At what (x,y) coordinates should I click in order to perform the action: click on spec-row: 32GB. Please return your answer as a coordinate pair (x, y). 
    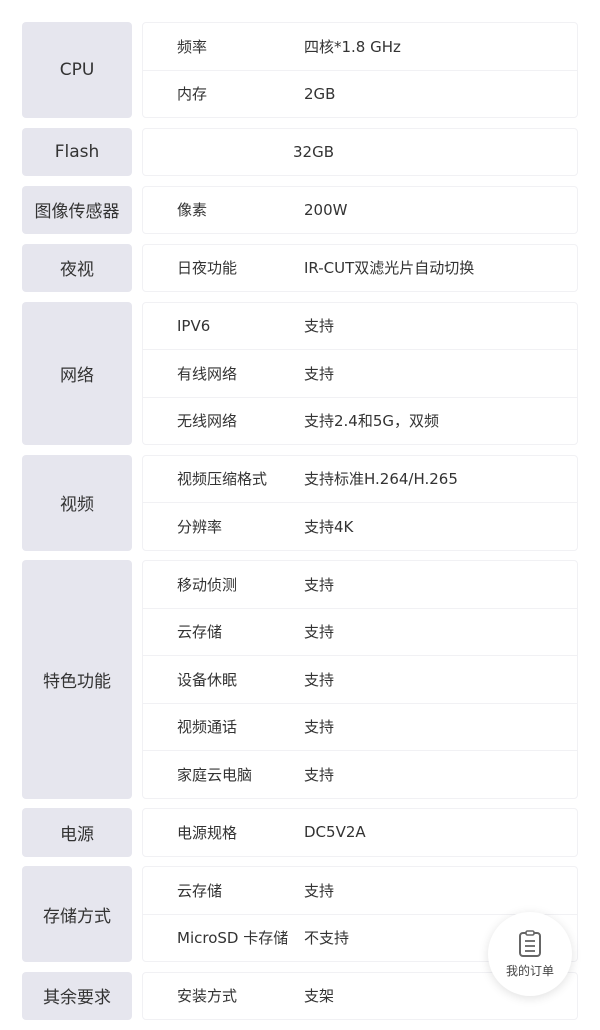
    Looking at the image, I should click on (360, 152).